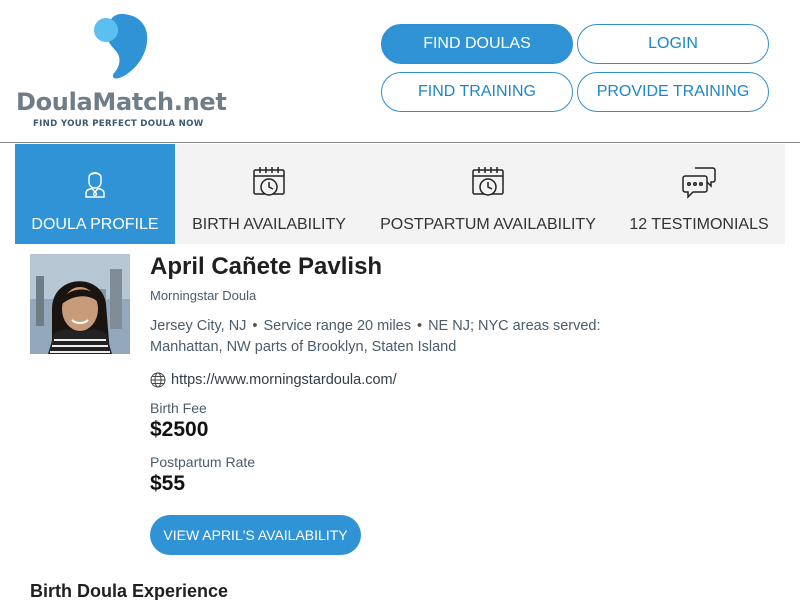 Image resolution: width=800 pixels, height=600 pixels. Describe the element at coordinates (200, 102) in the screenshot. I see `logo-suffix: .net` at that location.